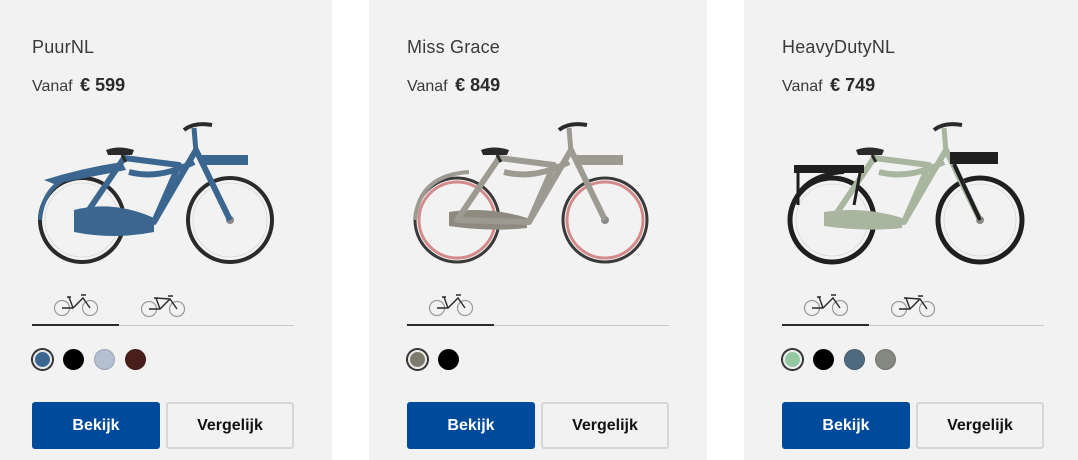  I want to click on product-name: PuurNL, so click(63, 47).